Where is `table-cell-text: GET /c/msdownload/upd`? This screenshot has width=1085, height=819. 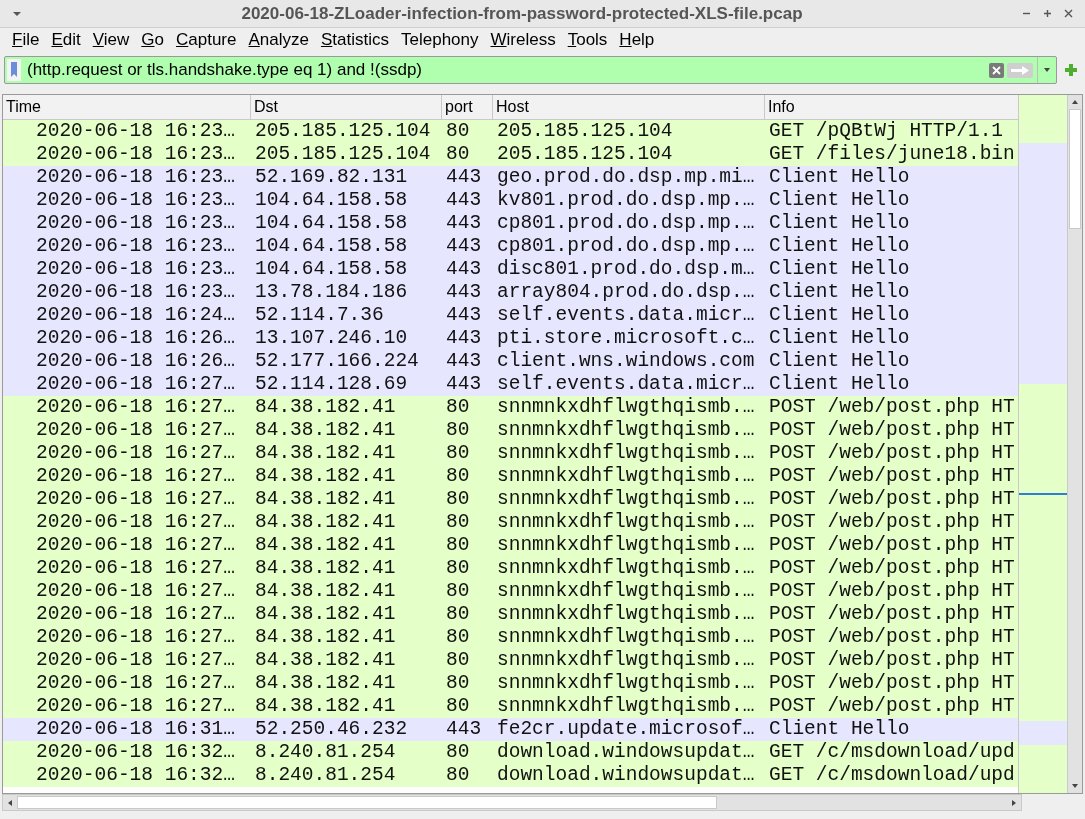
table-cell-text: GET /c/msdownload/upd is located at coordinates (892, 775).